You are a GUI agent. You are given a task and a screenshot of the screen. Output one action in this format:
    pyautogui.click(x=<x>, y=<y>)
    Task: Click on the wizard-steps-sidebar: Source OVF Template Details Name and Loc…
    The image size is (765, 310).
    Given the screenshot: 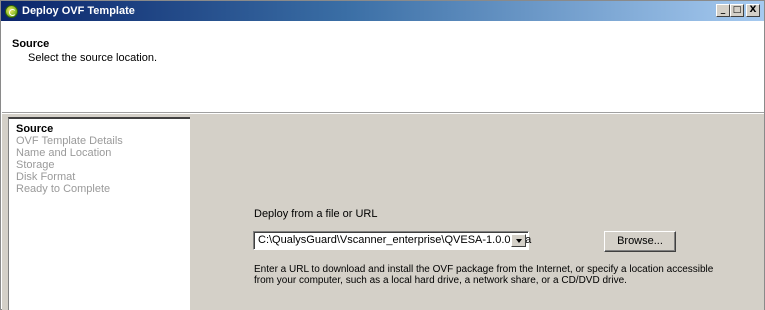 What is the action you would take?
    pyautogui.click(x=99, y=213)
    